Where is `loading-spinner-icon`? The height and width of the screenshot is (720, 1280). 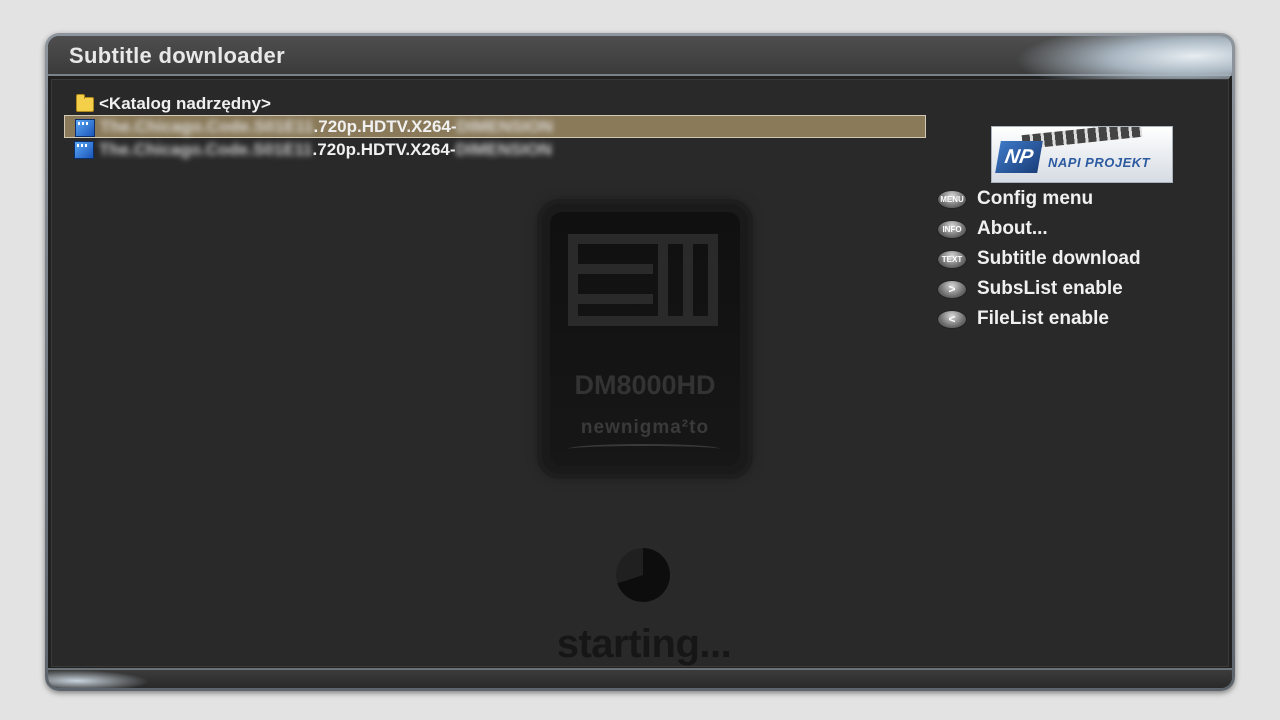
loading-spinner-icon is located at coordinates (643, 575).